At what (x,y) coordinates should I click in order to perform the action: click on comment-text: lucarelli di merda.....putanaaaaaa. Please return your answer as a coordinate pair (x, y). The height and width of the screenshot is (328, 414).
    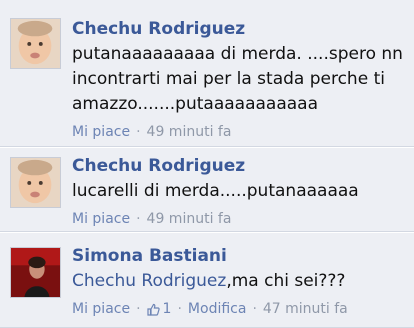
    Looking at the image, I should click on (215, 191).